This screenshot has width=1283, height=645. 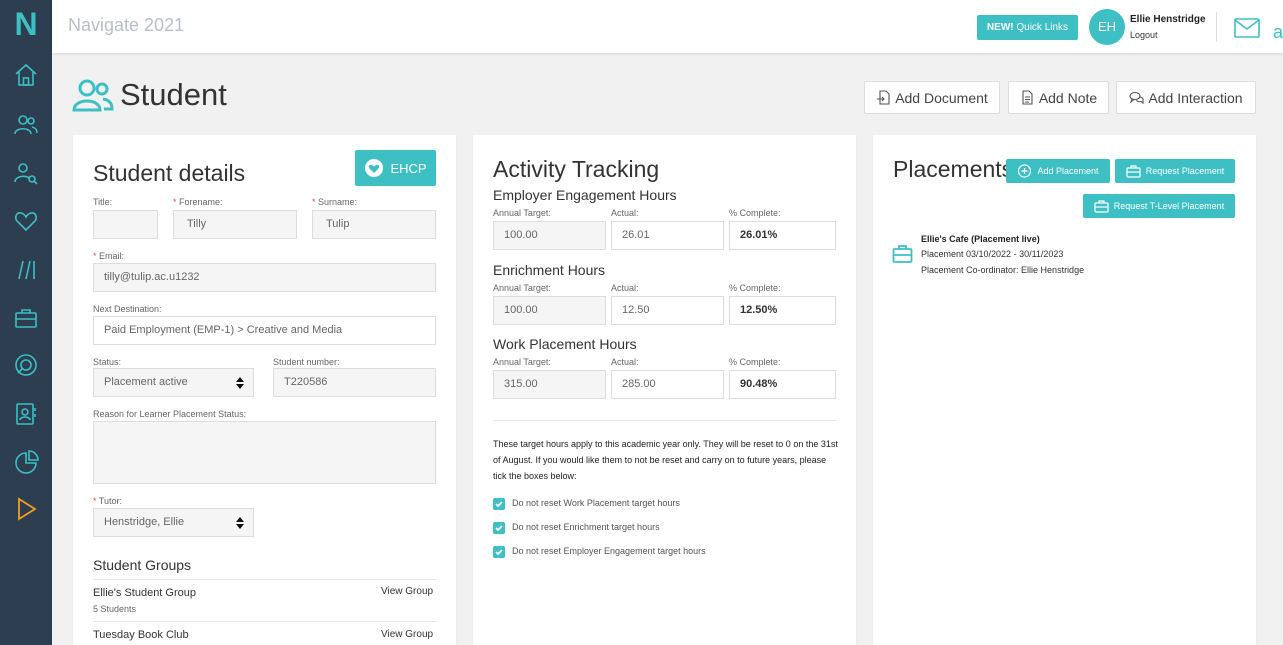 What do you see at coordinates (374, 168) in the screenshot?
I see `heart-badge-icon` at bounding box center [374, 168].